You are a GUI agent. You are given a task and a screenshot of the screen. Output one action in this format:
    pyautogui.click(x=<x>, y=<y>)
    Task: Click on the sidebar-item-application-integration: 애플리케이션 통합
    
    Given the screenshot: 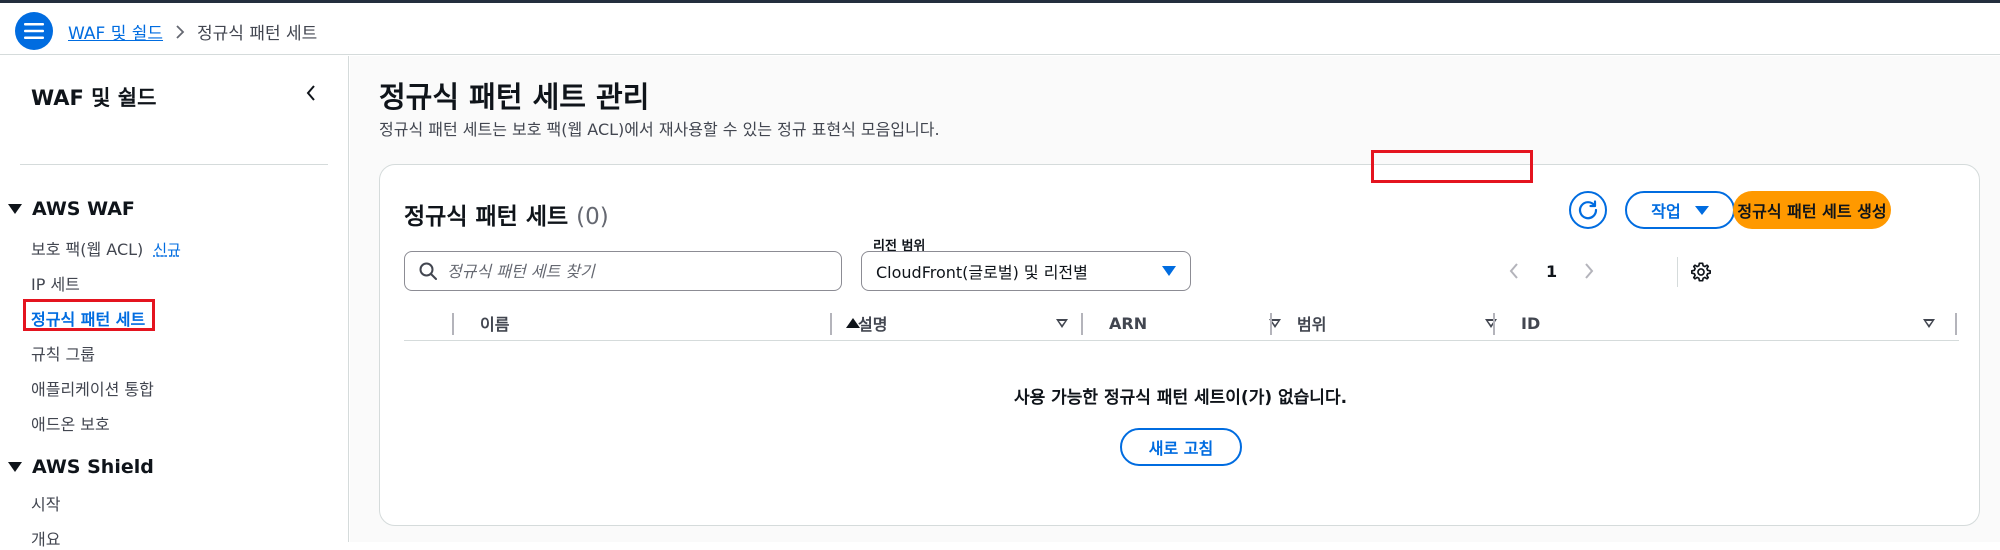 What is the action you would take?
    pyautogui.click(x=92, y=388)
    